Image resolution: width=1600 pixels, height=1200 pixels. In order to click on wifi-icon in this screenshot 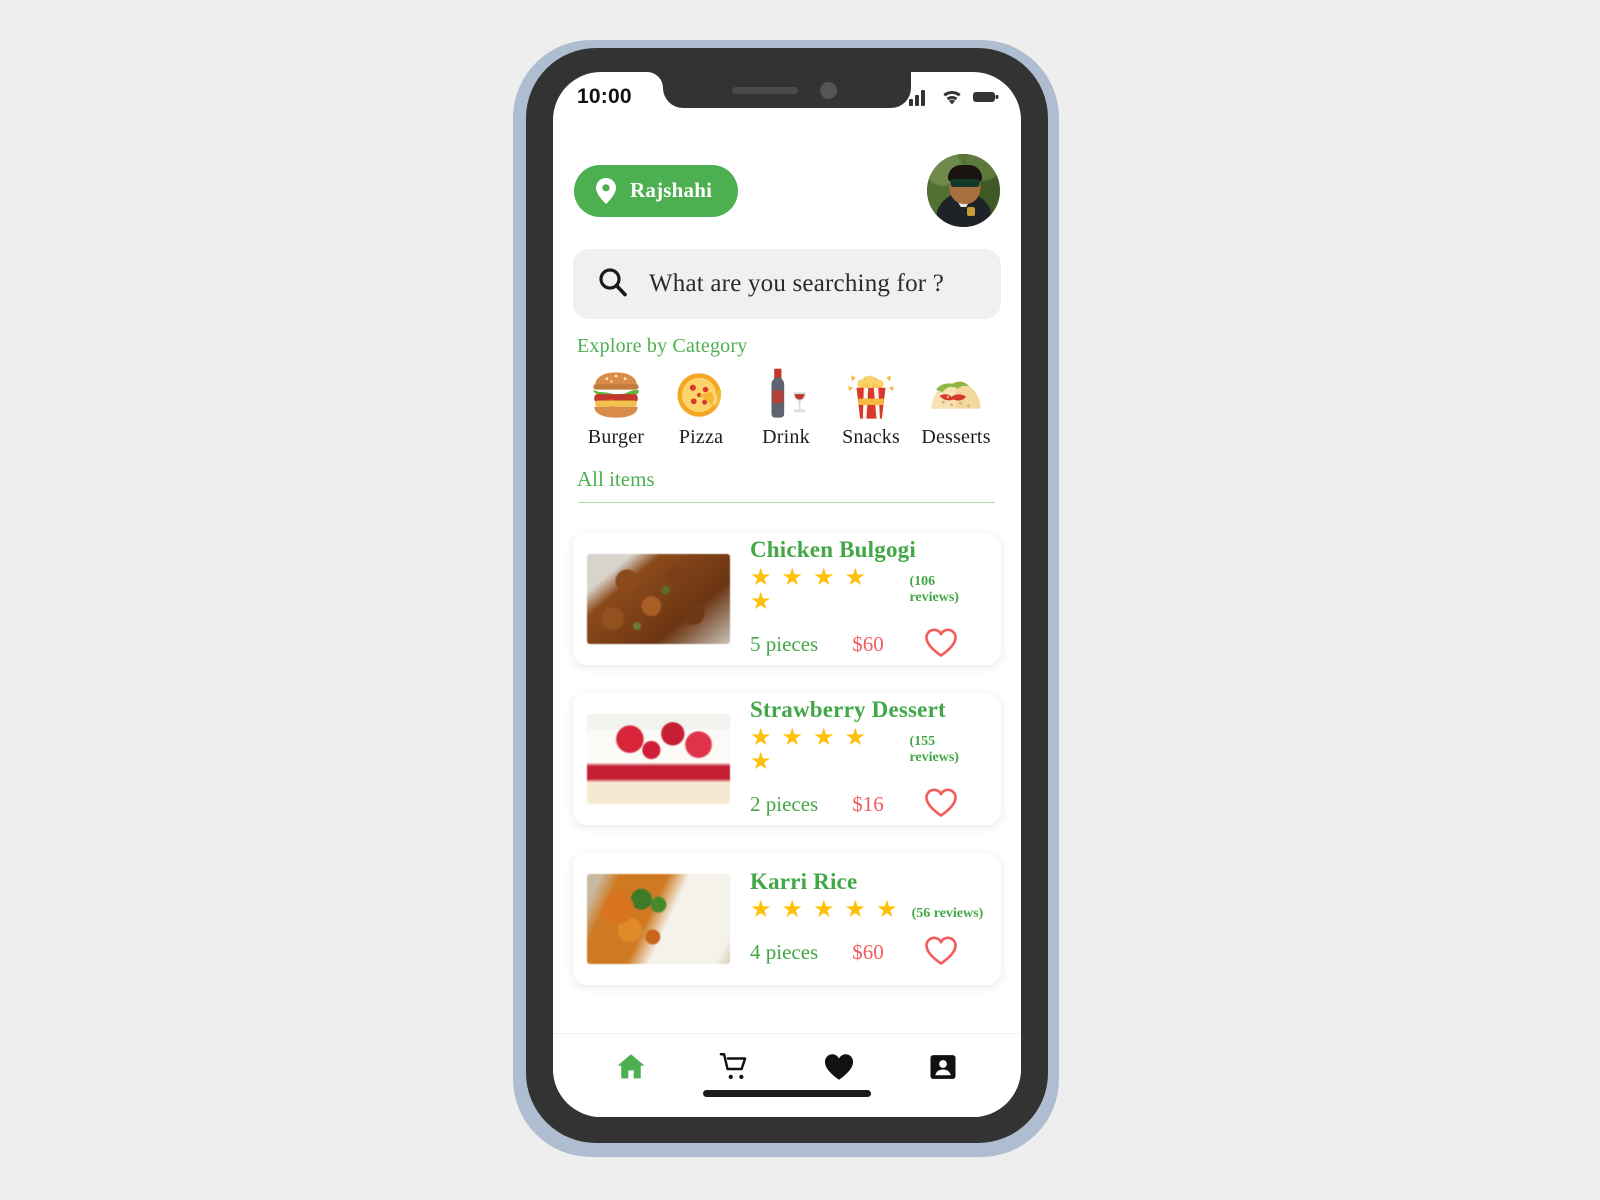, I will do `click(952, 97)`.